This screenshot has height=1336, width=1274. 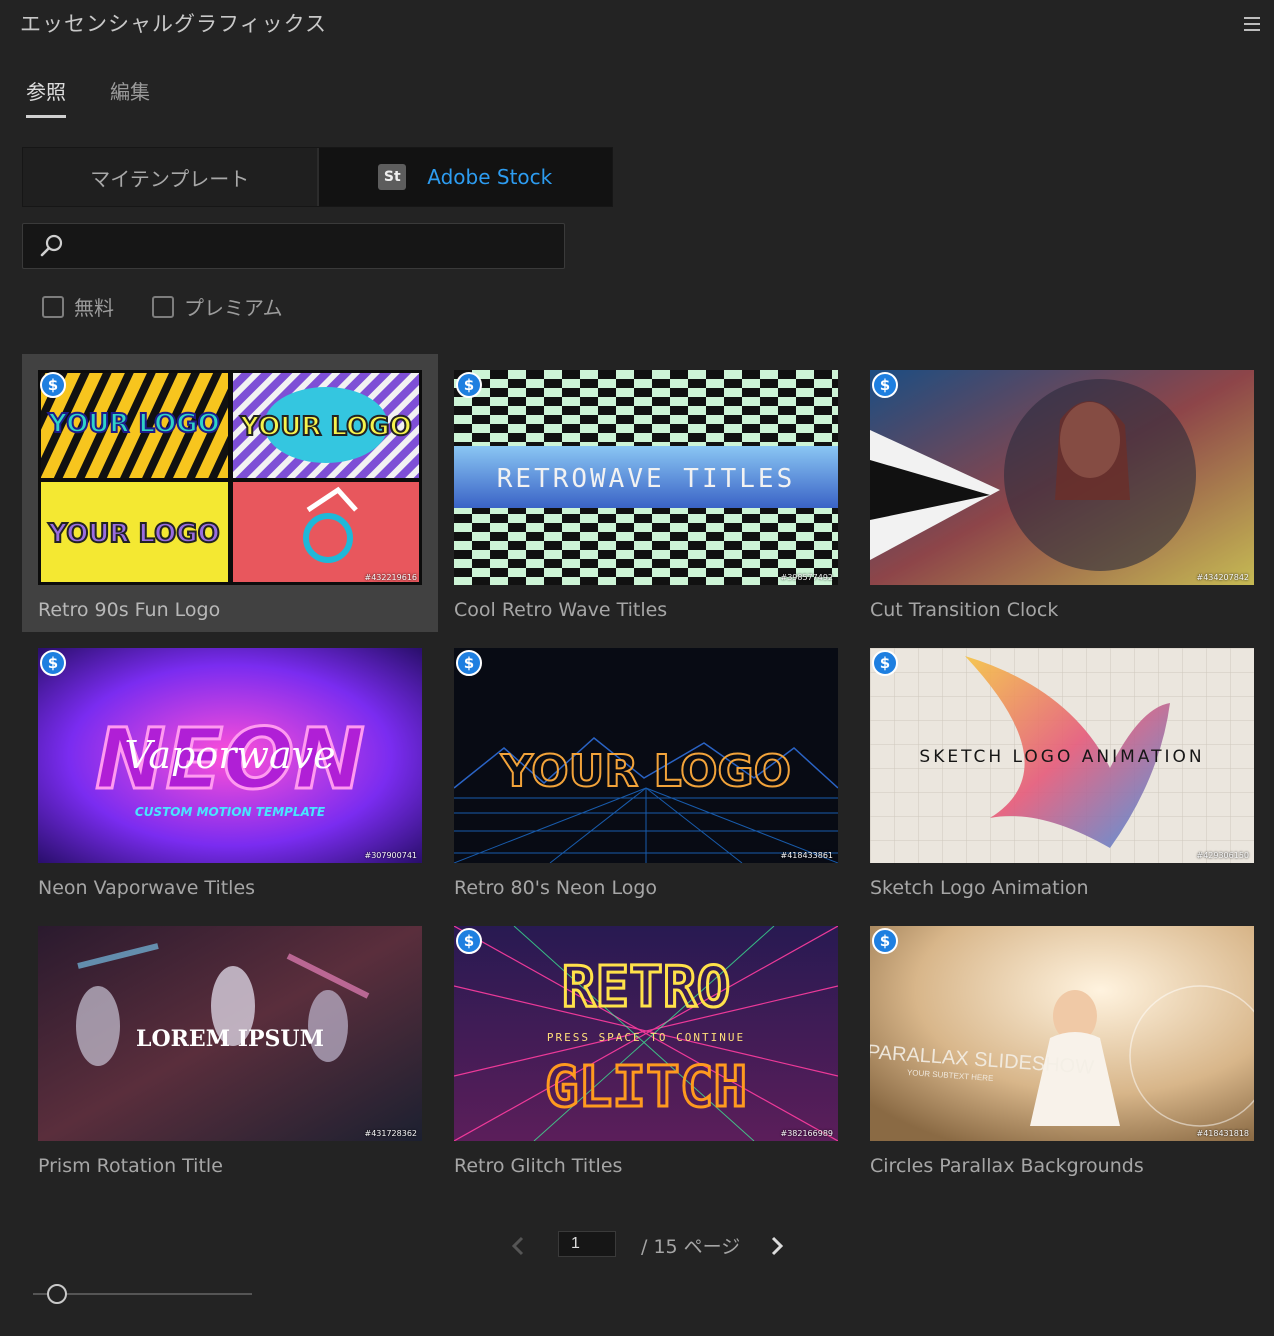 I want to click on filter-free: 無料, so click(x=78, y=306).